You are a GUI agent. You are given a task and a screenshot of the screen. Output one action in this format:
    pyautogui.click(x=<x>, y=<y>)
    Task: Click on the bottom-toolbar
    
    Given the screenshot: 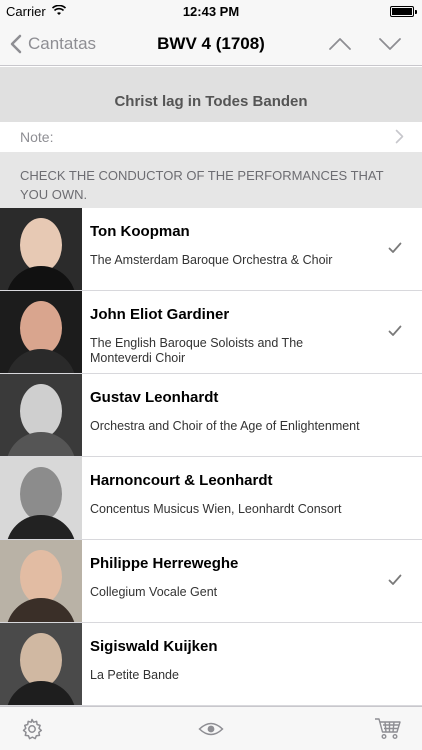 What is the action you would take?
    pyautogui.click(x=211, y=728)
    